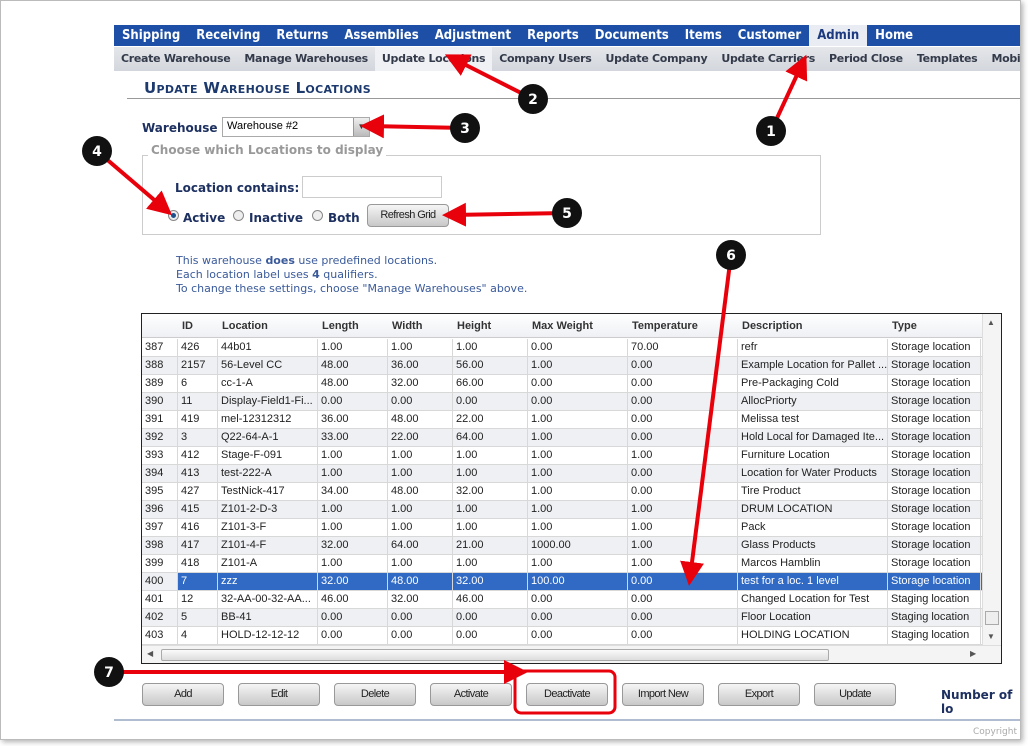 Image resolution: width=1028 pixels, height=746 pixels. What do you see at coordinates (465, 129) in the screenshot?
I see `callout-number: 3` at bounding box center [465, 129].